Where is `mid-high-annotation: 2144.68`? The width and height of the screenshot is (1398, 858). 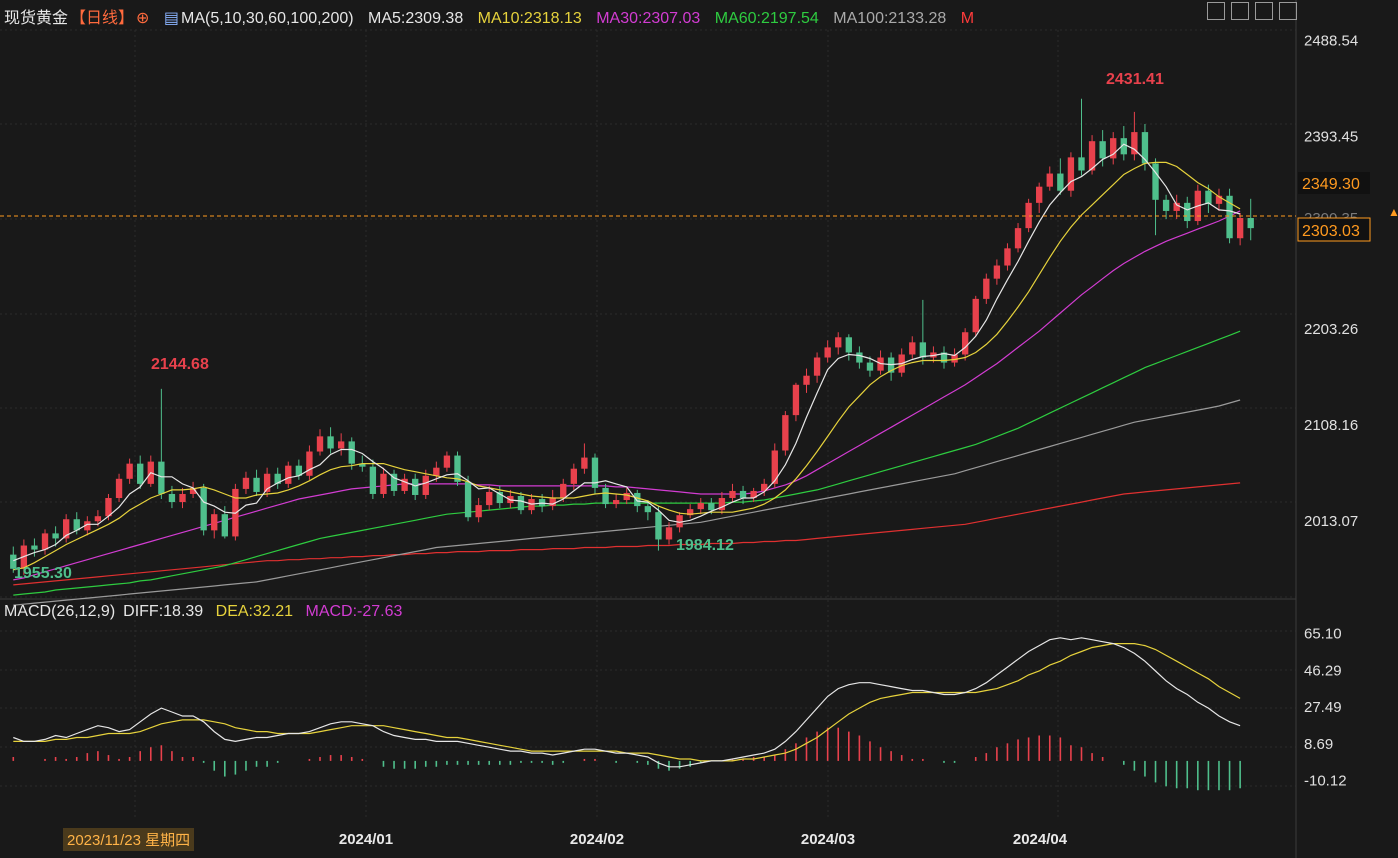
mid-high-annotation: 2144.68 is located at coordinates (180, 364).